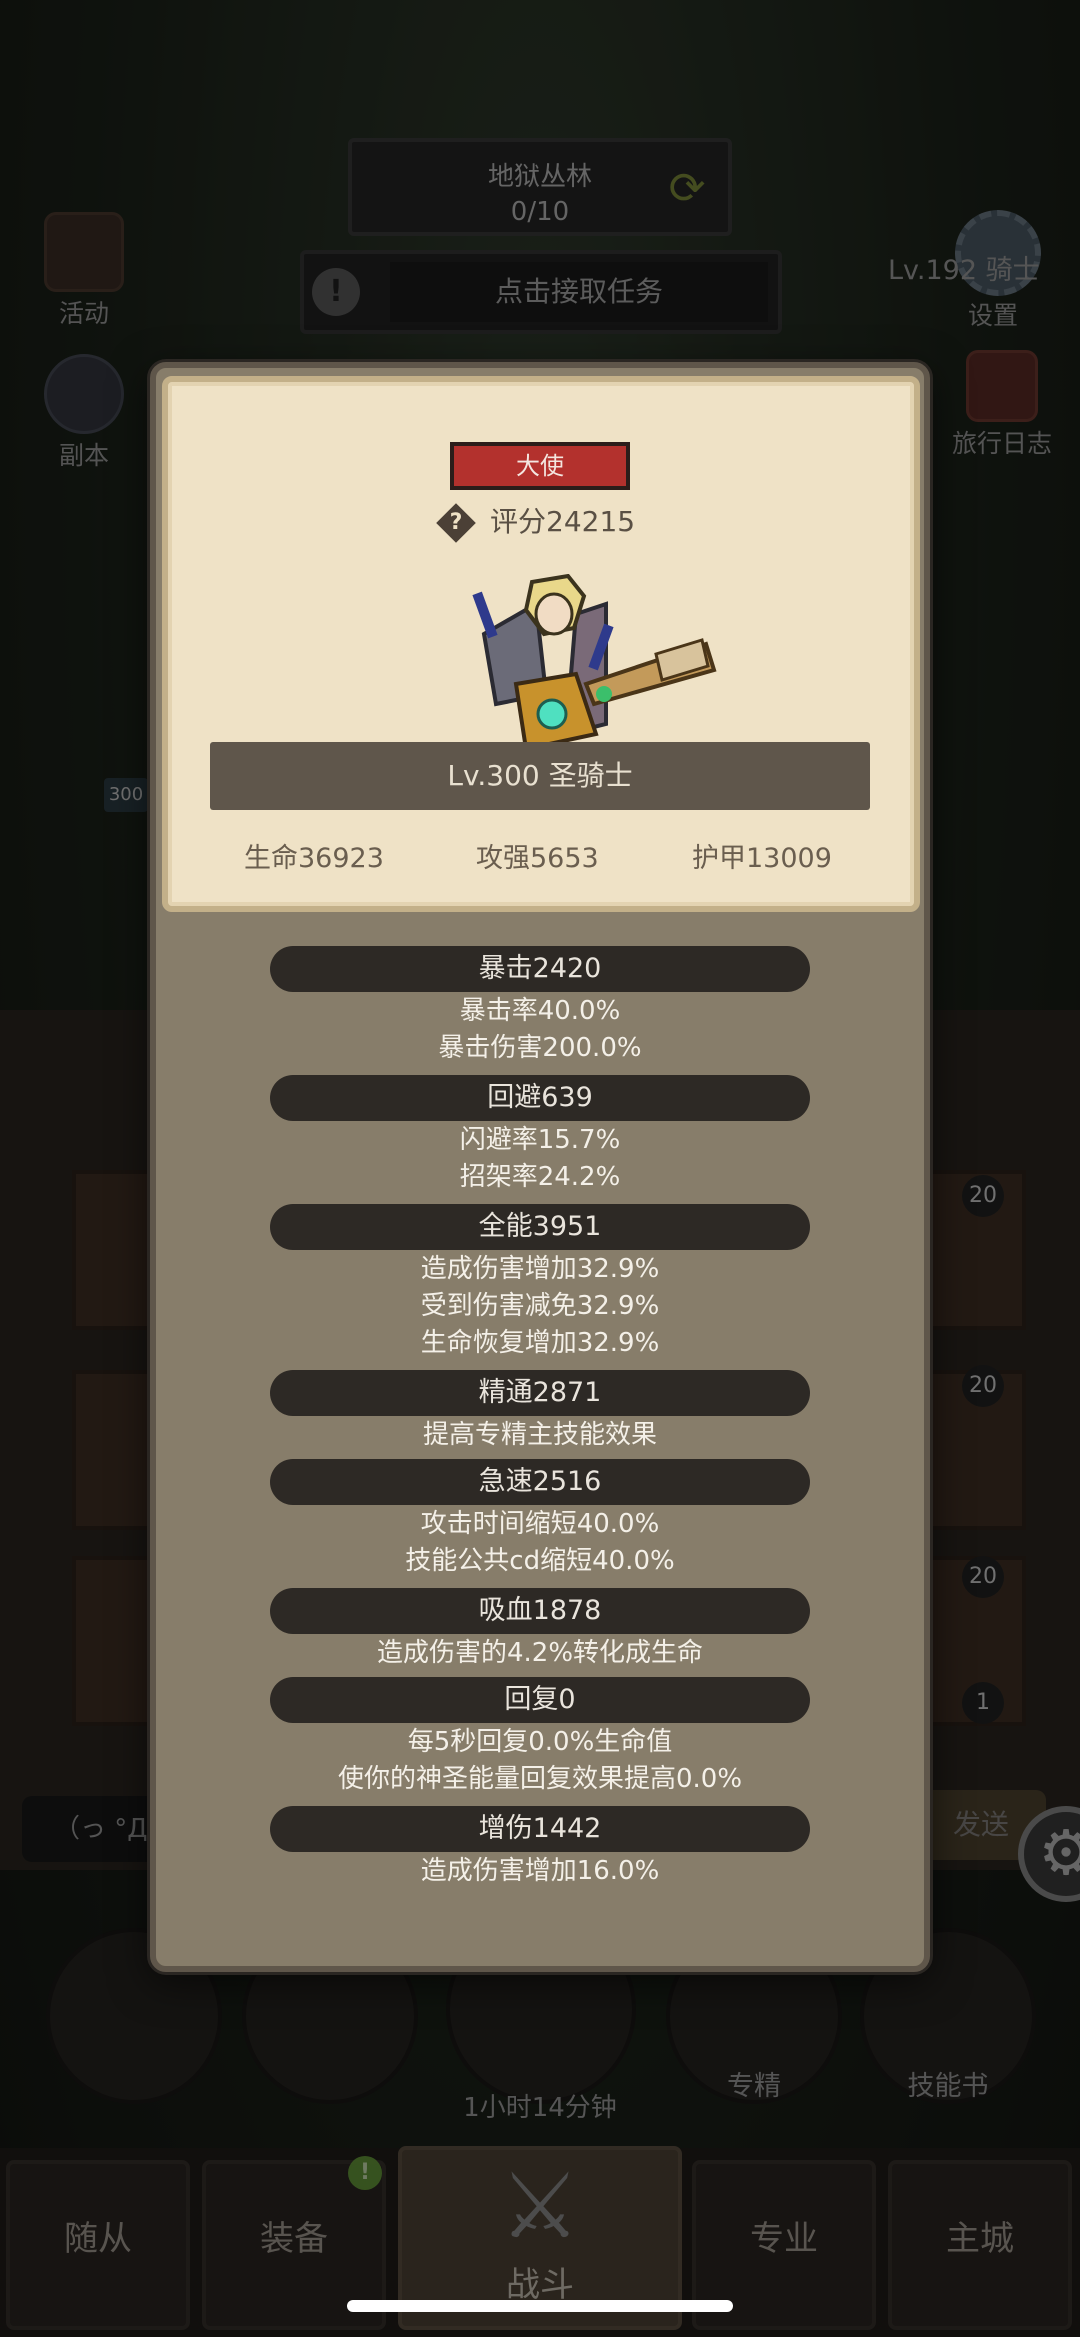  I want to click on stat-line: 提高专精主技能效果, so click(539, 1435).